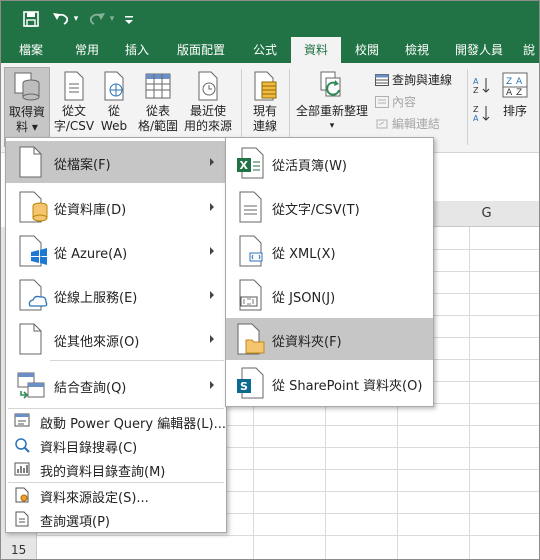  Describe the element at coordinates (316, 50) in the screenshot. I see `tab-data: 資料` at that location.